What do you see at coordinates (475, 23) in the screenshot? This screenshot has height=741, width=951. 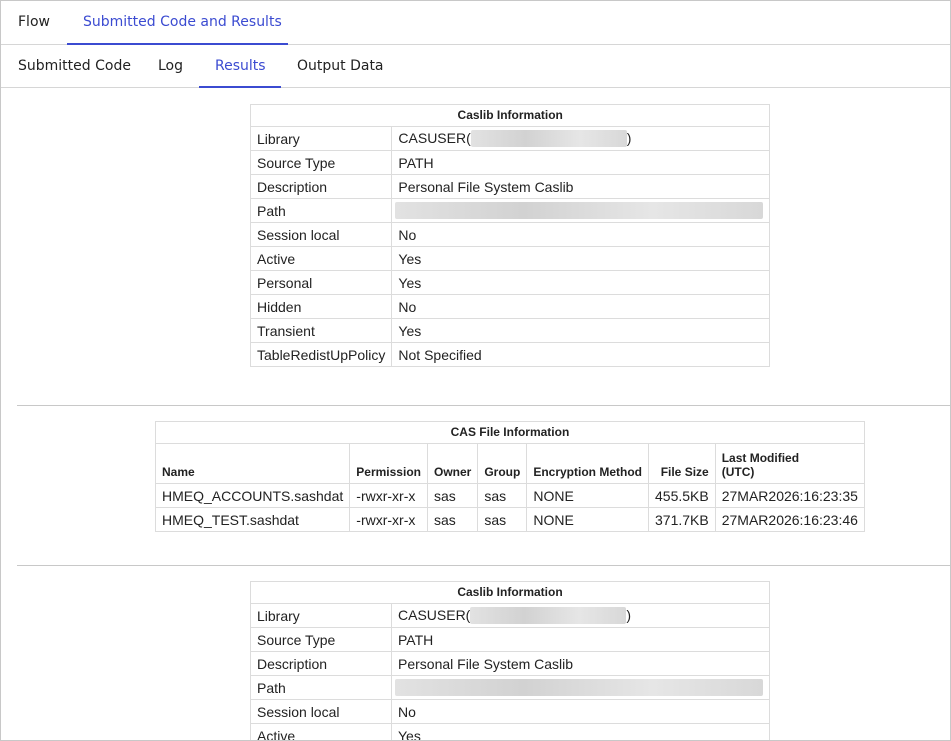 I see `top-tab-bar: Flow Submitted Code and Results` at bounding box center [475, 23].